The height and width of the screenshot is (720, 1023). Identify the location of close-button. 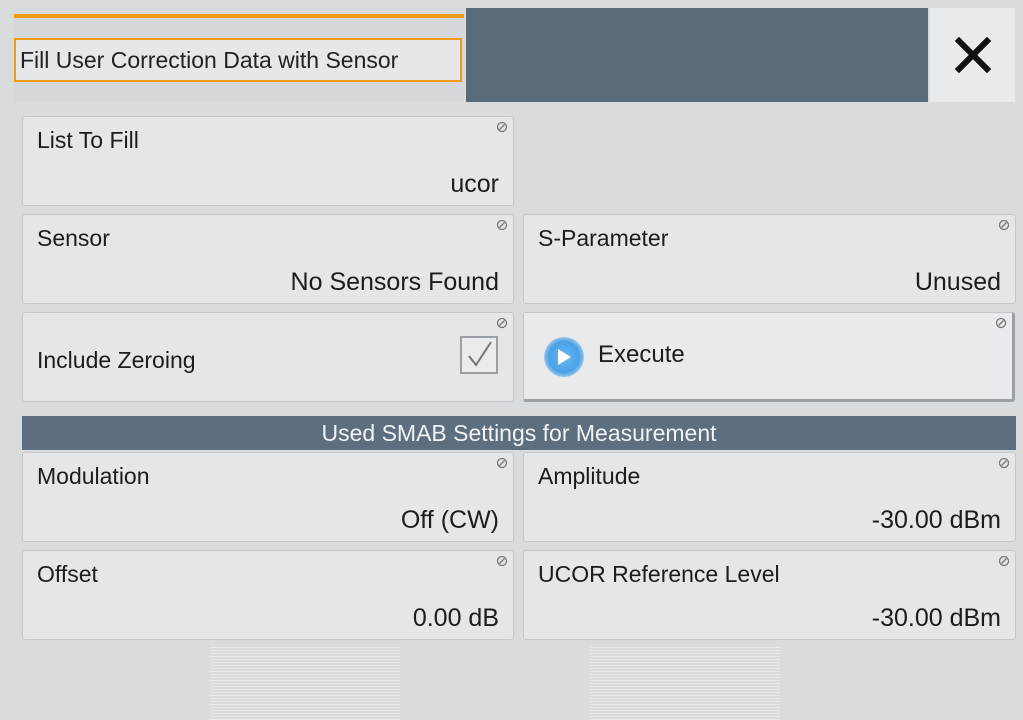
(972, 55).